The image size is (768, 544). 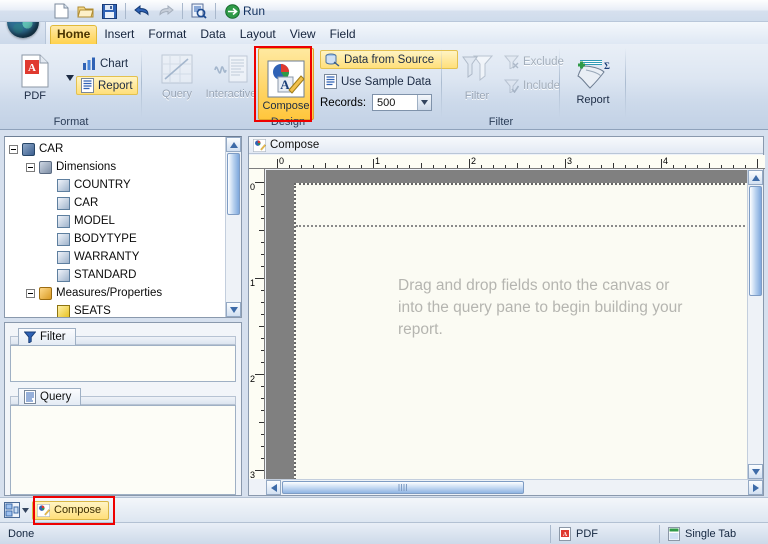 What do you see at coordinates (593, 79) in the screenshot?
I see `add-report-button: Σ Report` at bounding box center [593, 79].